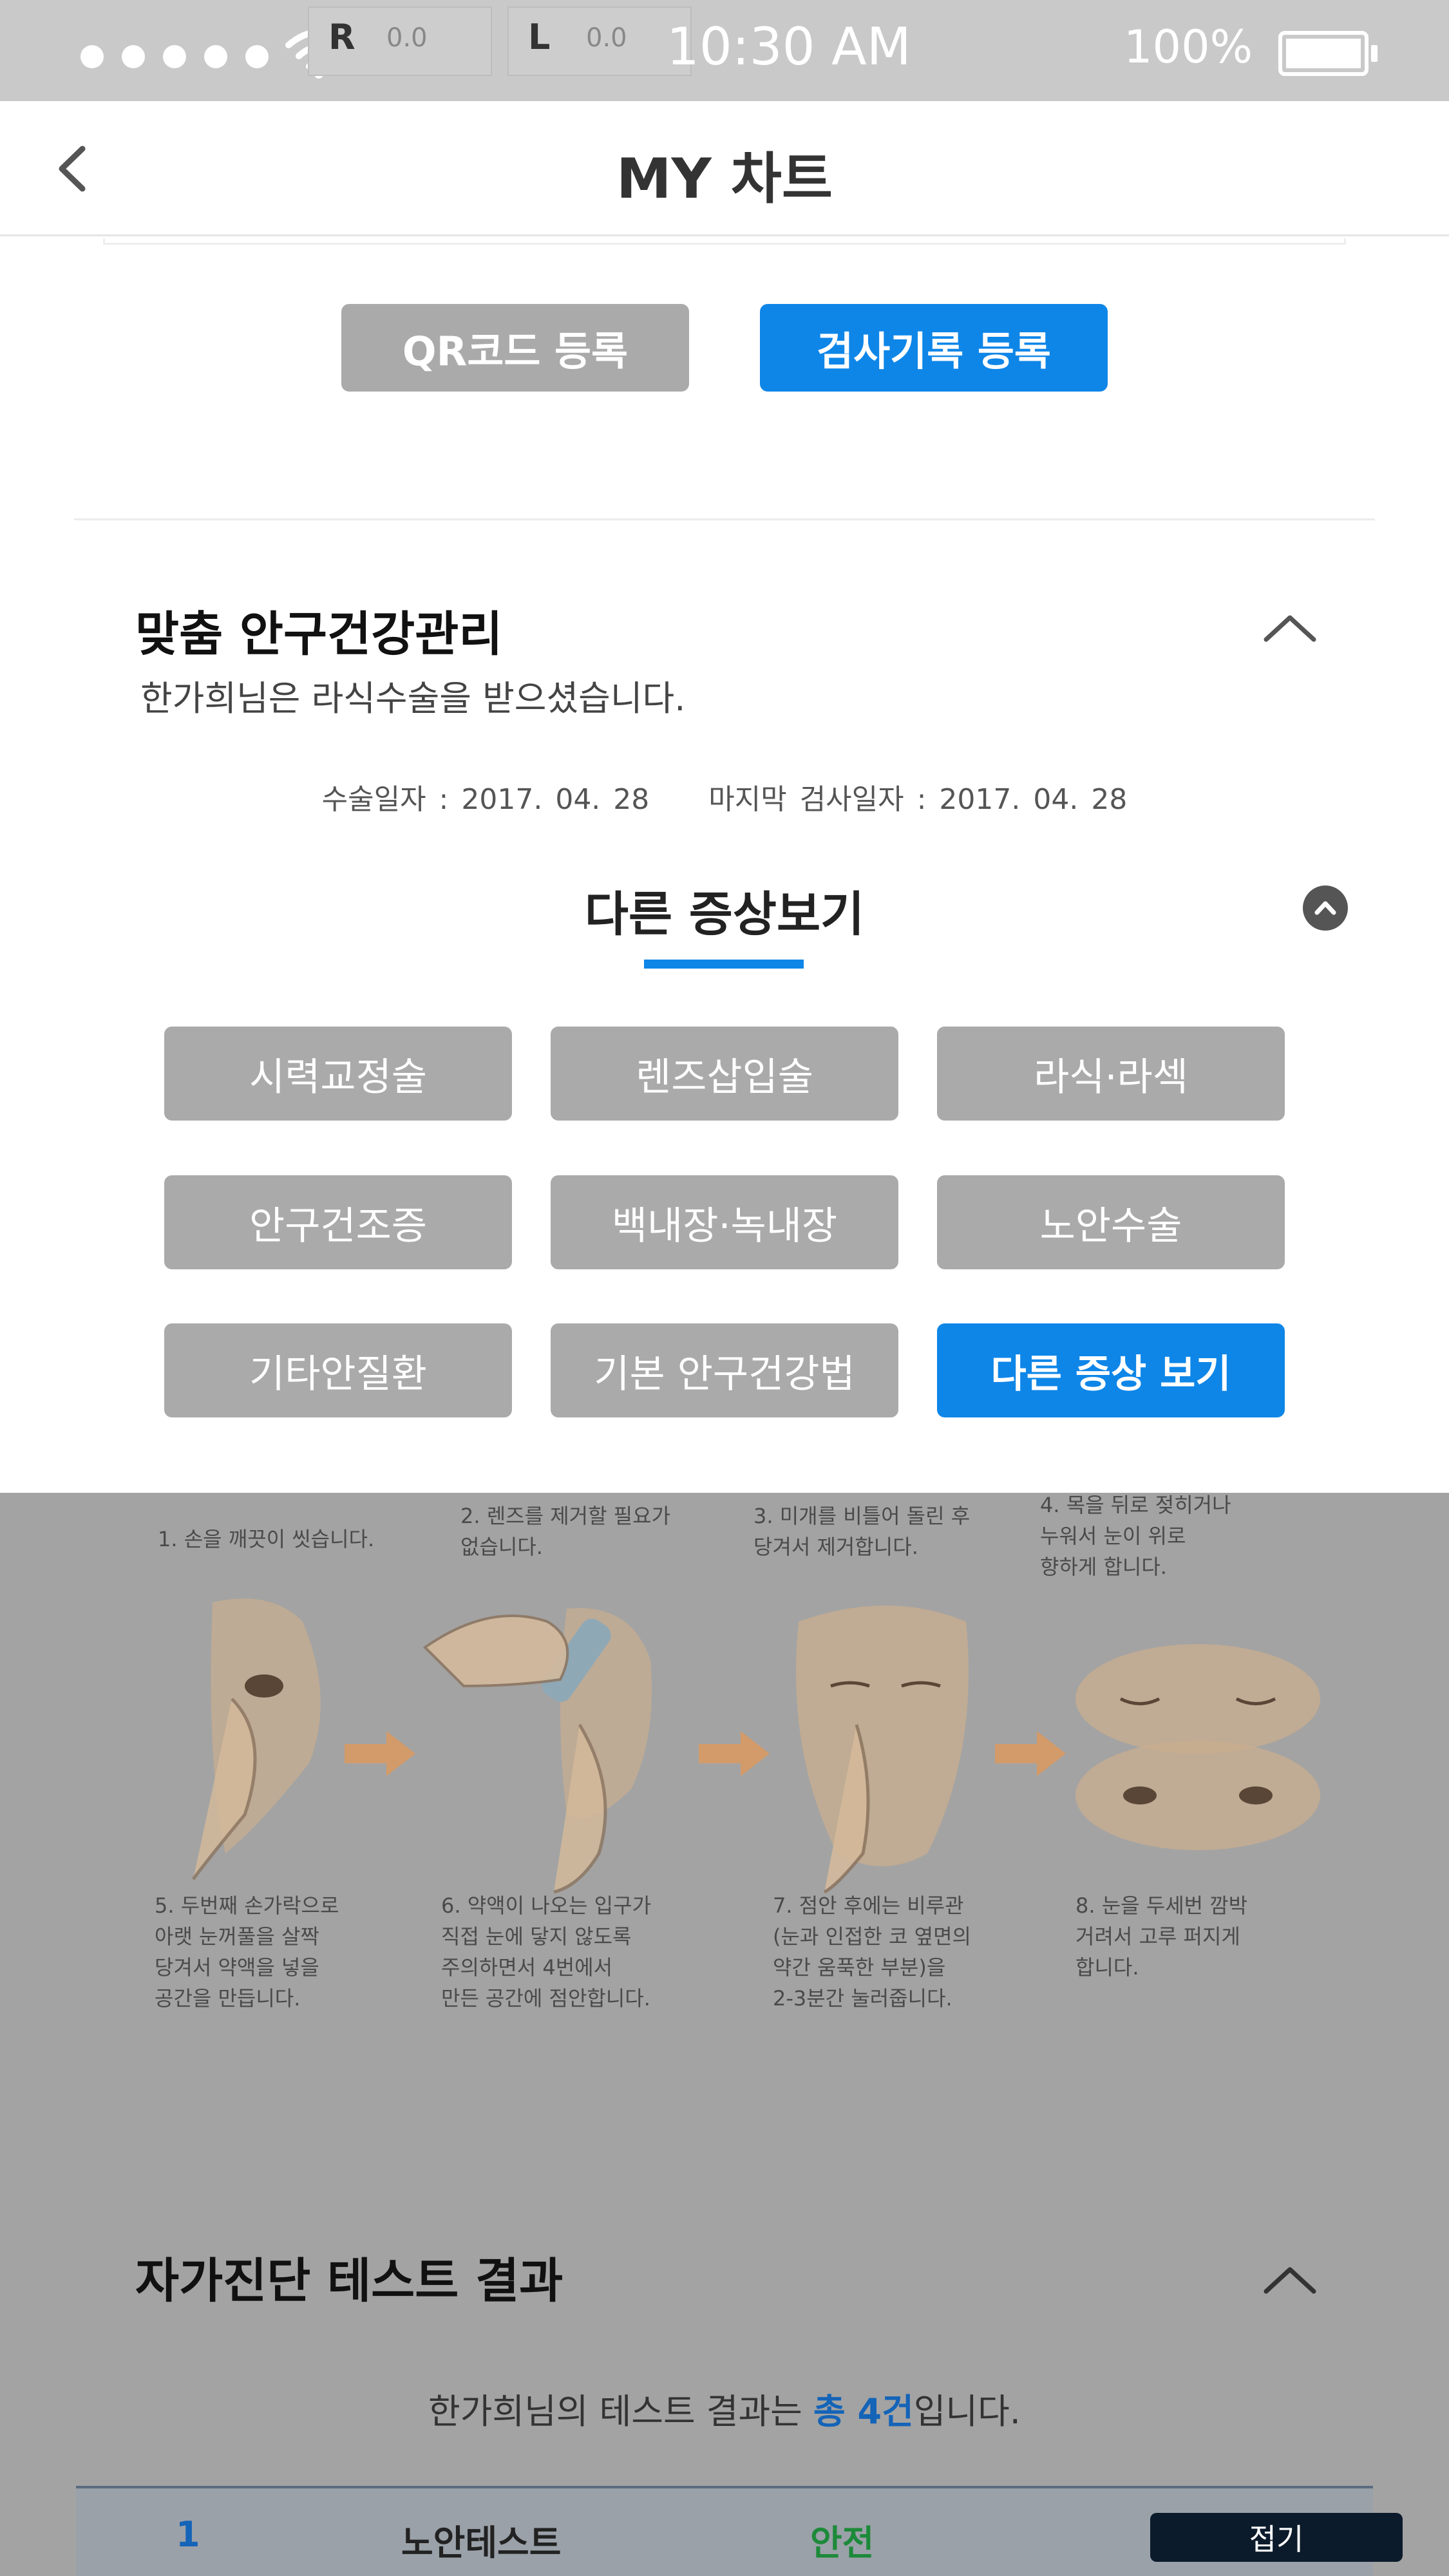  What do you see at coordinates (1135, 1536) in the screenshot?
I see `instruction-step: 4. 목을 뒤로 젖히거나 누워서 눈이 위로 향하게 합니다.` at bounding box center [1135, 1536].